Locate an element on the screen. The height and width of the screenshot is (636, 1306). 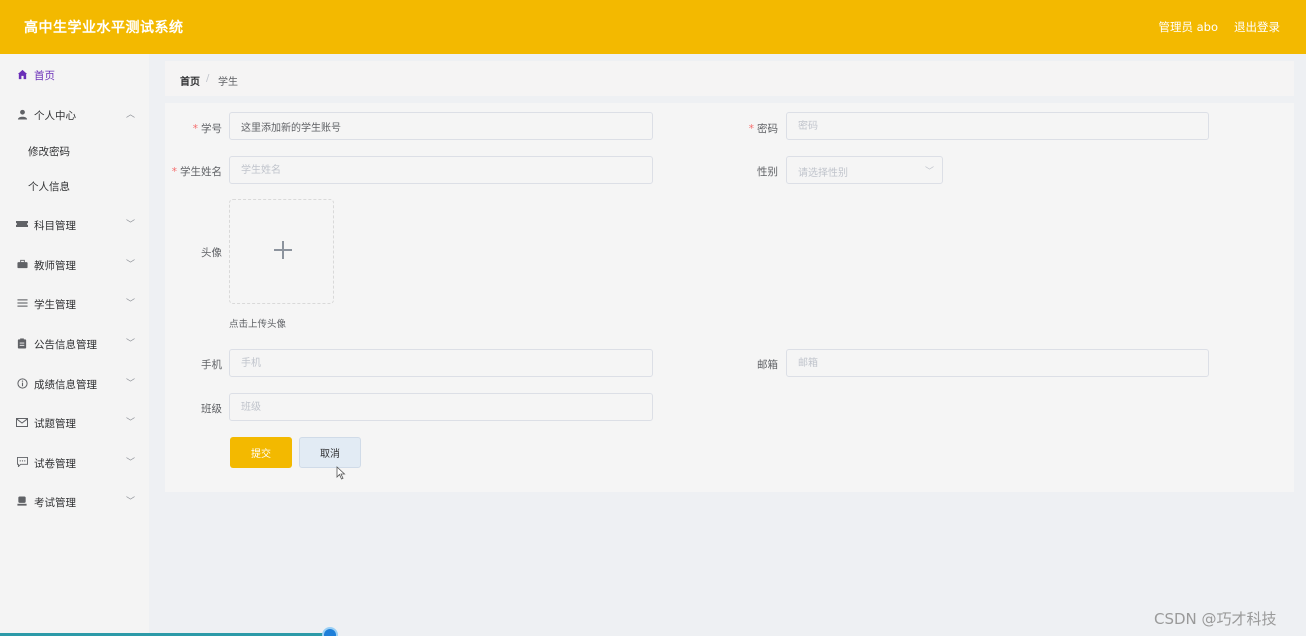
submit-button: 提交 is located at coordinates (261, 452).